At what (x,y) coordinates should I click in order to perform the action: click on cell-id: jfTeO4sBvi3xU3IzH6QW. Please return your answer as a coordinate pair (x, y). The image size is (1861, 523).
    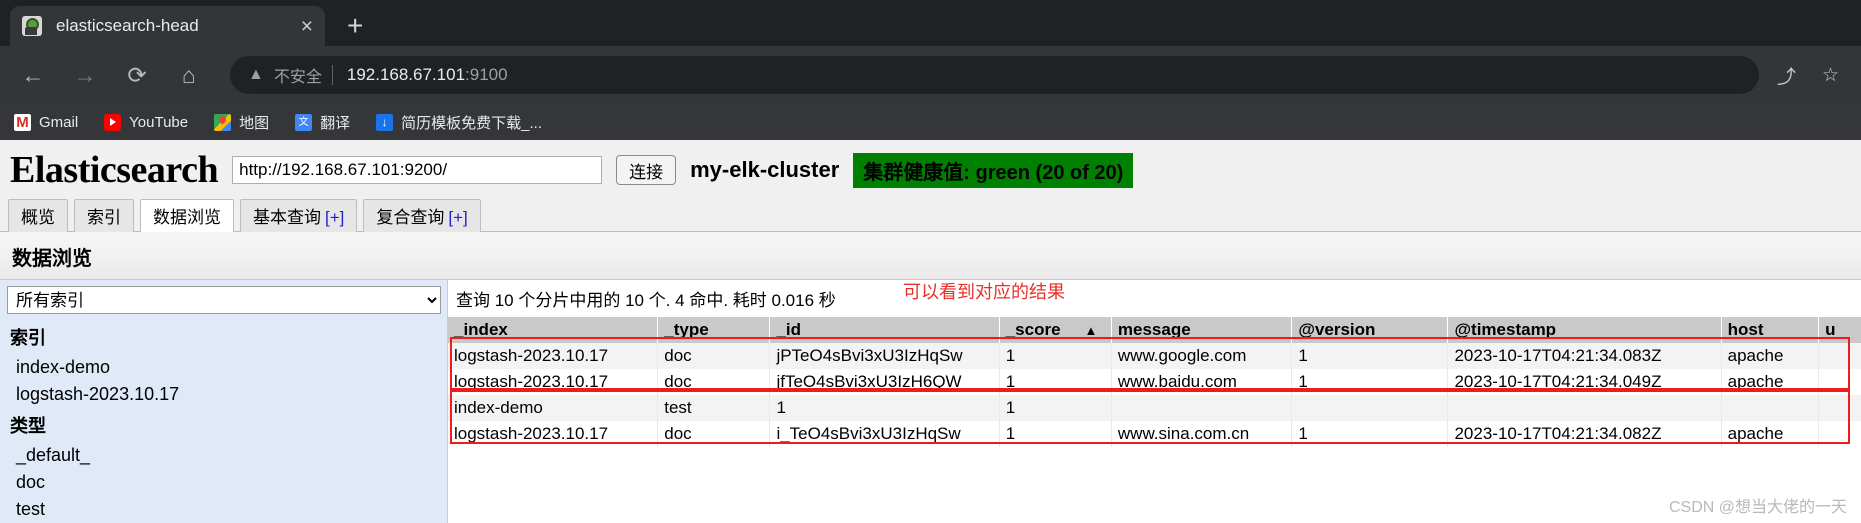
    Looking at the image, I should click on (884, 382).